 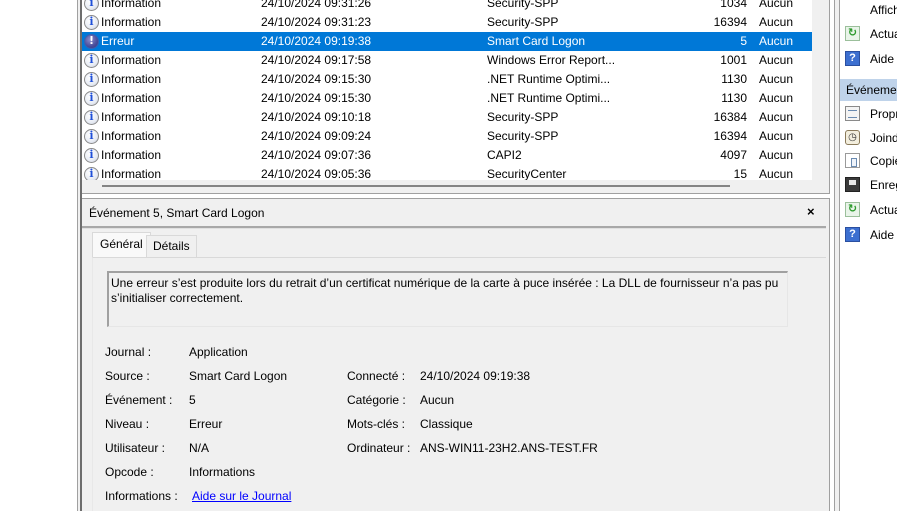 I want to click on event-source: Security-SPP, so click(x=523, y=136).